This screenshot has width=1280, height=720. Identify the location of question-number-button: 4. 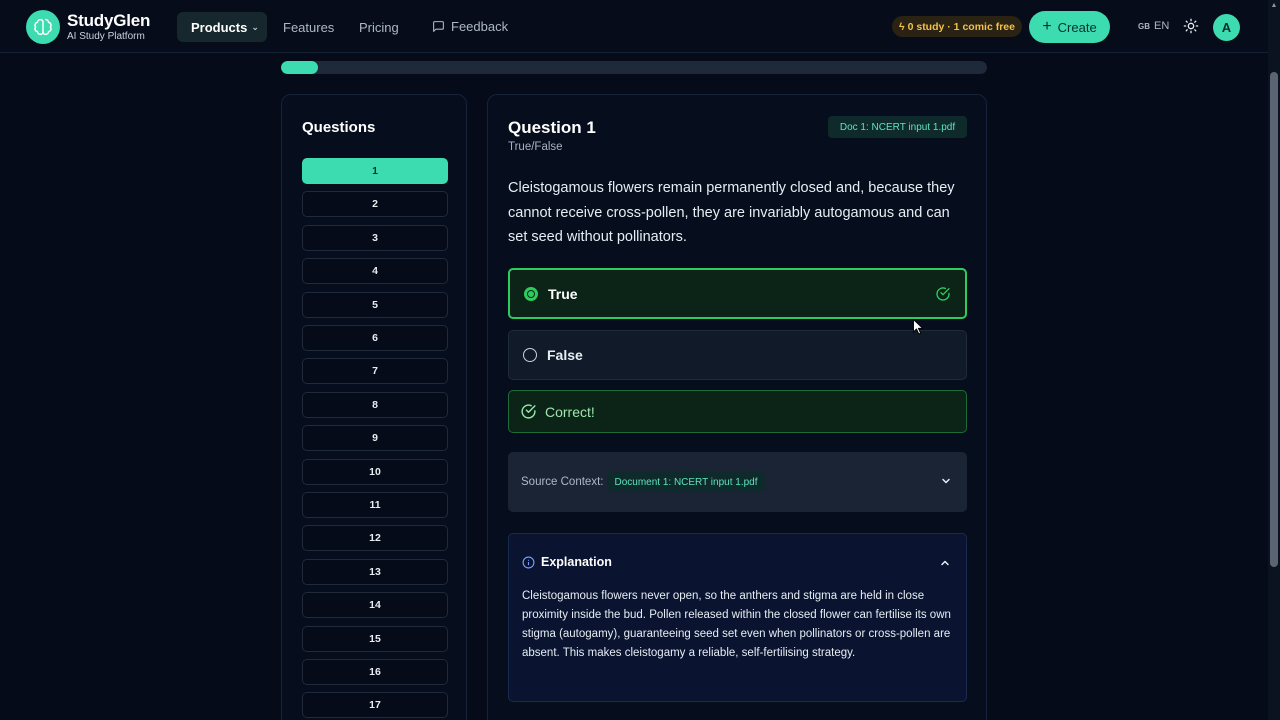
(375, 271).